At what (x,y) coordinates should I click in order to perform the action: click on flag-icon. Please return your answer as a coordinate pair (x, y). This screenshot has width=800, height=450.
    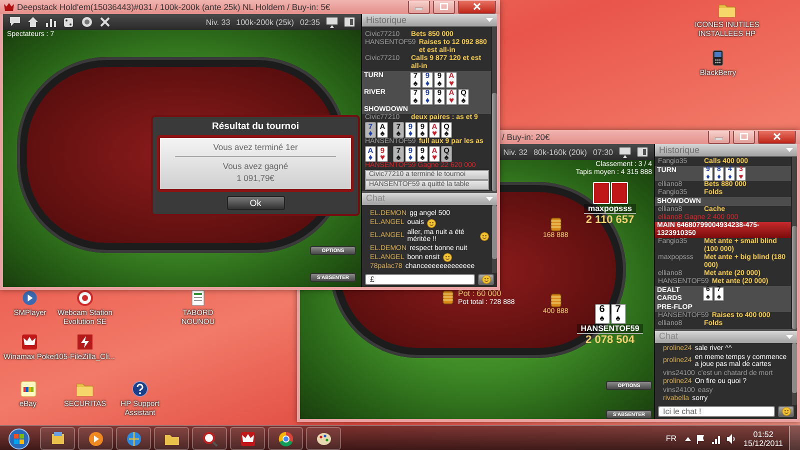
    Looking at the image, I should click on (701, 439).